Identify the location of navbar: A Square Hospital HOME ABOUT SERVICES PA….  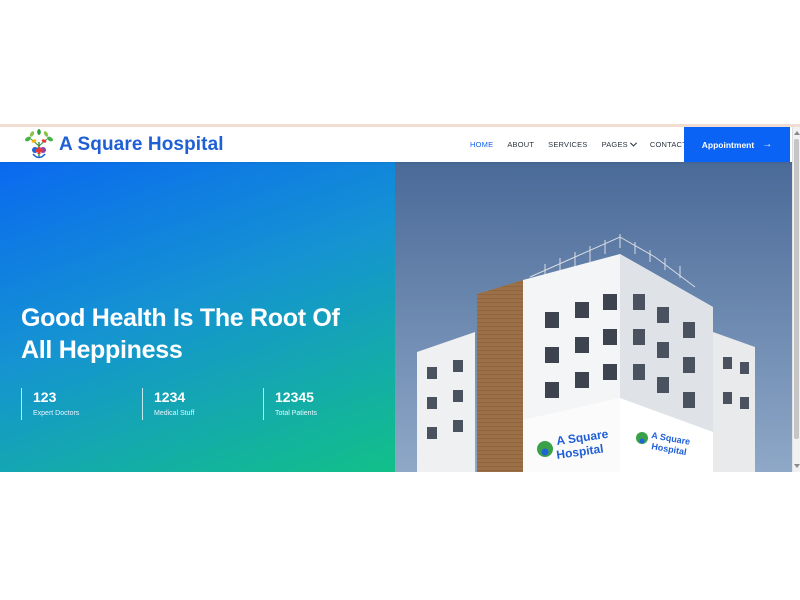
(396, 144).